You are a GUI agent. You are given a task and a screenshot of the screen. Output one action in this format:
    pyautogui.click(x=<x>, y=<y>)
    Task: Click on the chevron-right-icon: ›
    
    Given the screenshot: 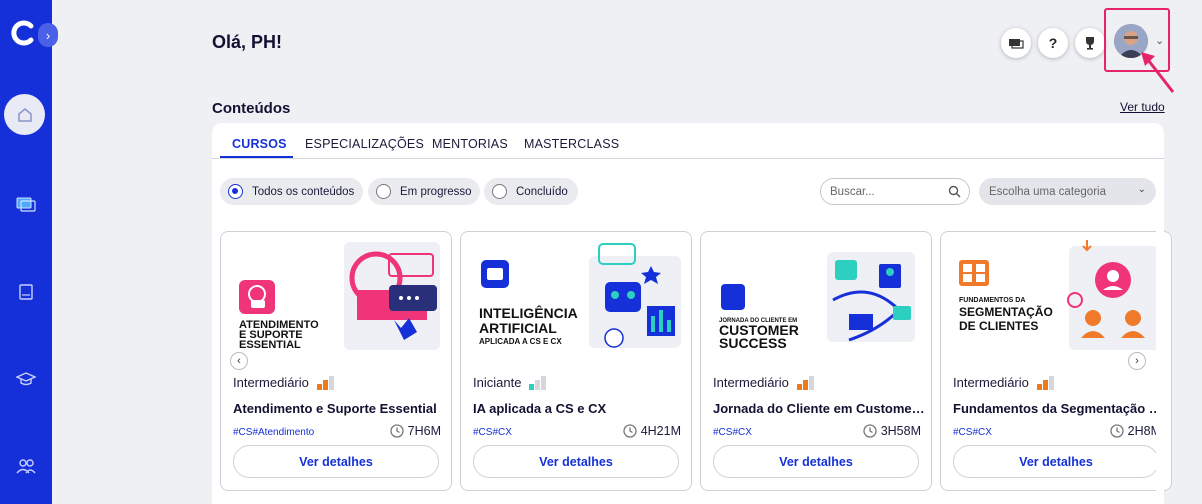 What is the action you would take?
    pyautogui.click(x=1137, y=361)
    